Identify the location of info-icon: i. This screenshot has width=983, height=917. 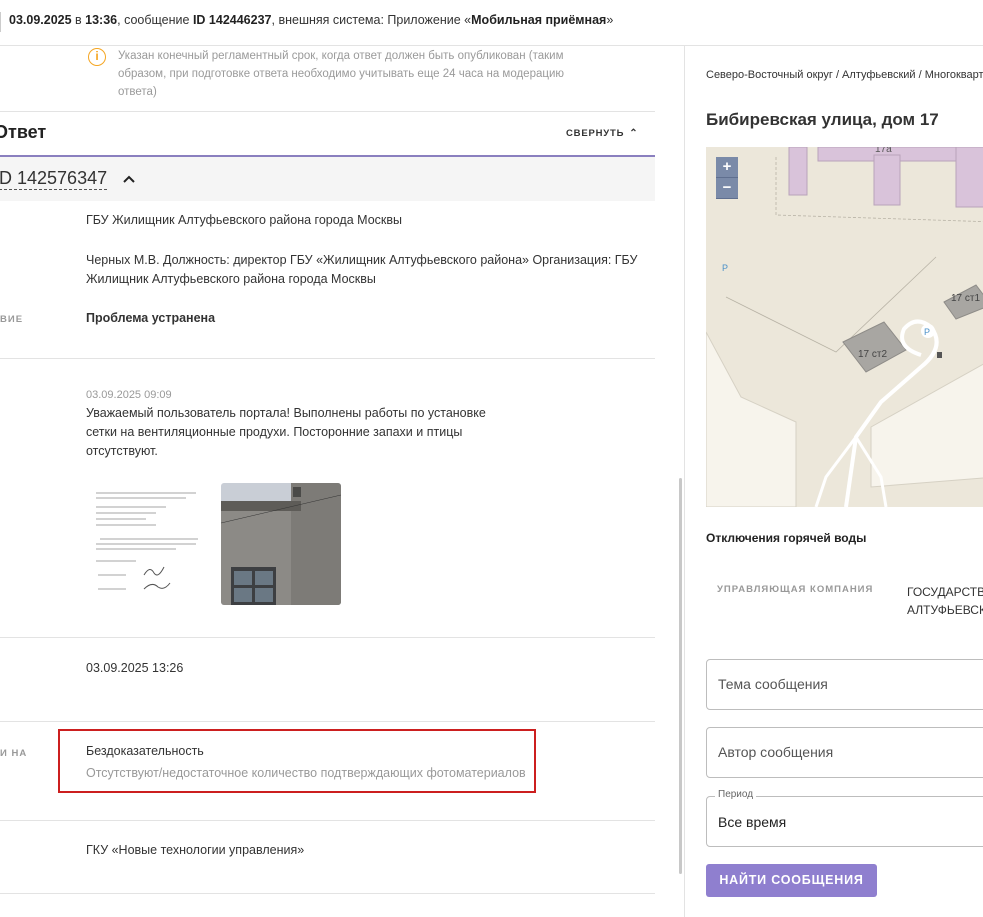
(97, 57).